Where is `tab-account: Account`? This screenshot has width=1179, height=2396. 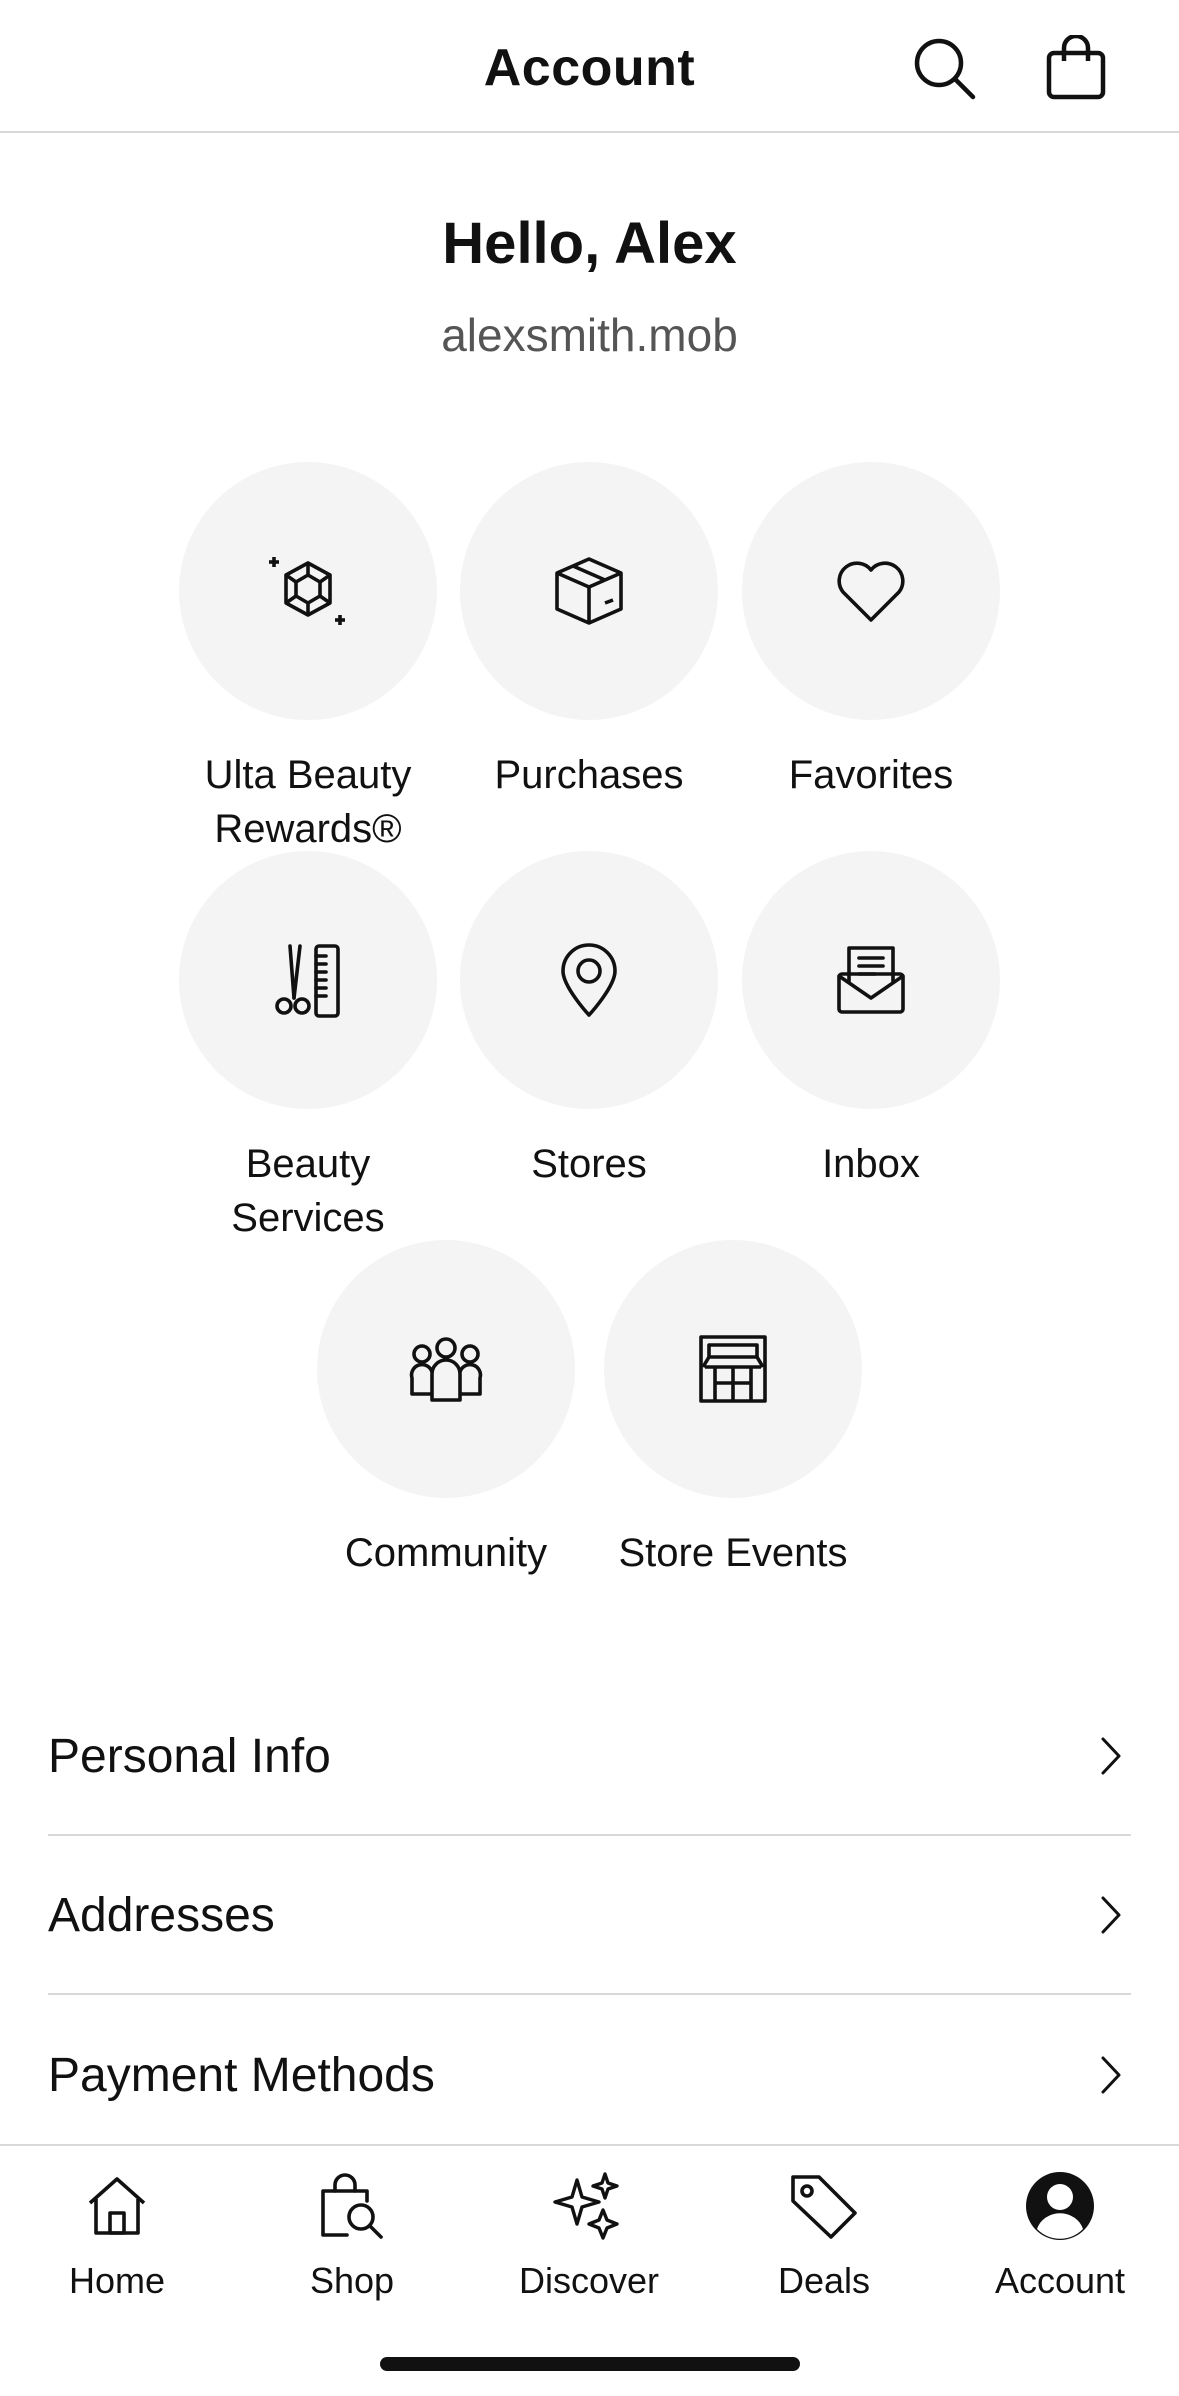
tab-account: Account is located at coordinates (1060, 2230).